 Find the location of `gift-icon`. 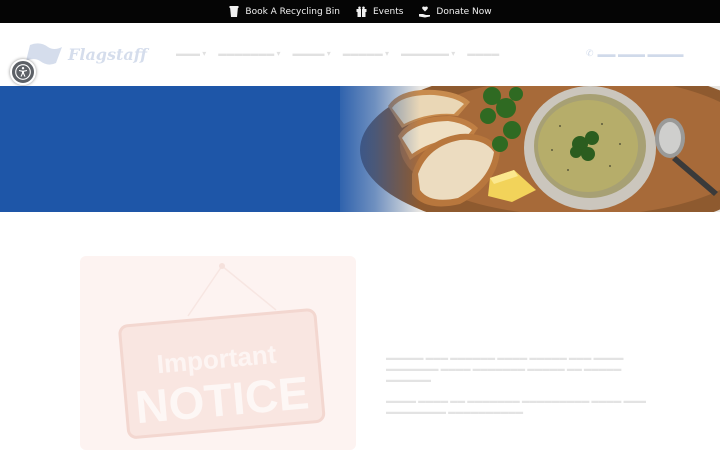

gift-icon is located at coordinates (362, 12).